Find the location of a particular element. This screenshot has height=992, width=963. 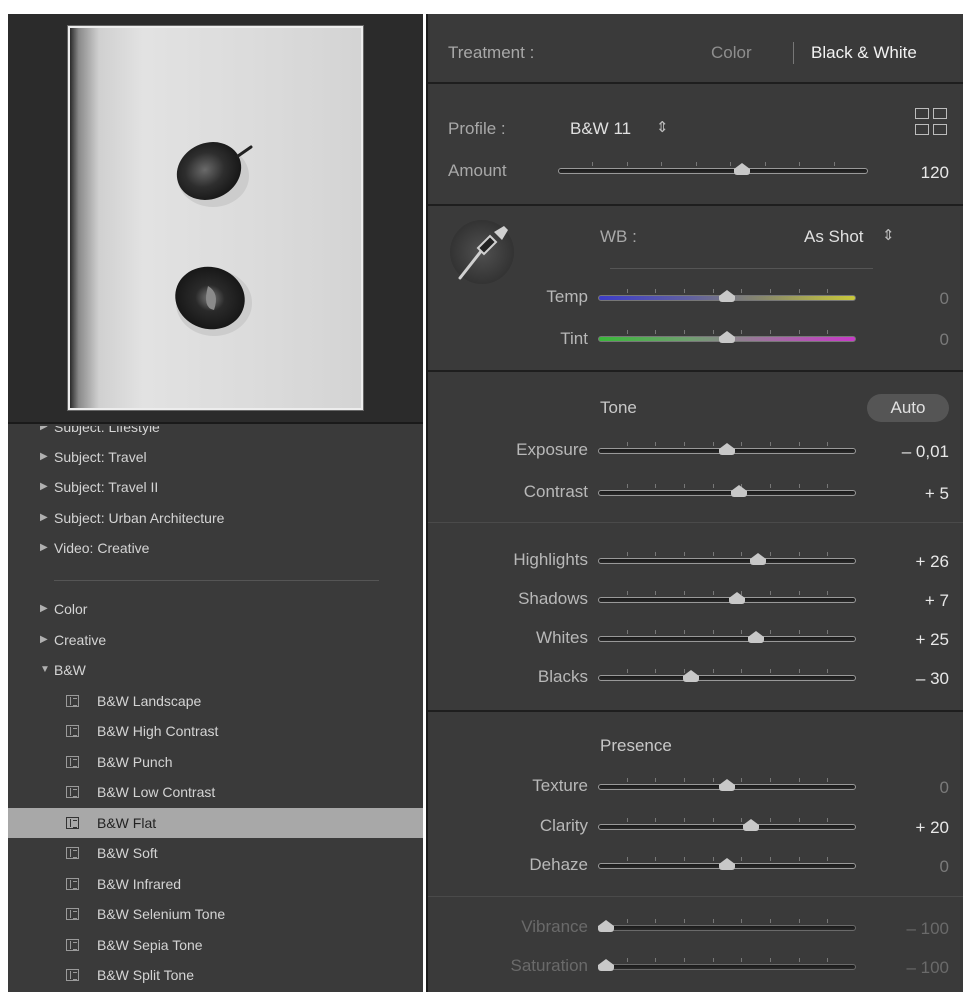

clarity-value: + 20 is located at coordinates (914, 828).